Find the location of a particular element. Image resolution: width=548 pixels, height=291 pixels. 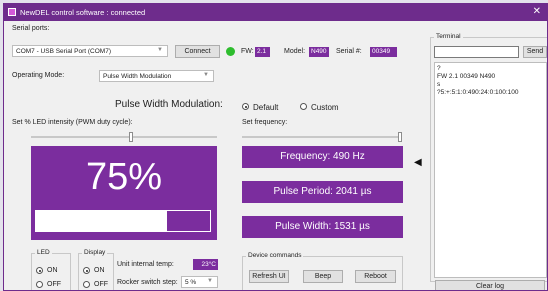

device-commands-group: Device commands Refresh UI Beep Reboot is located at coordinates (322, 271).